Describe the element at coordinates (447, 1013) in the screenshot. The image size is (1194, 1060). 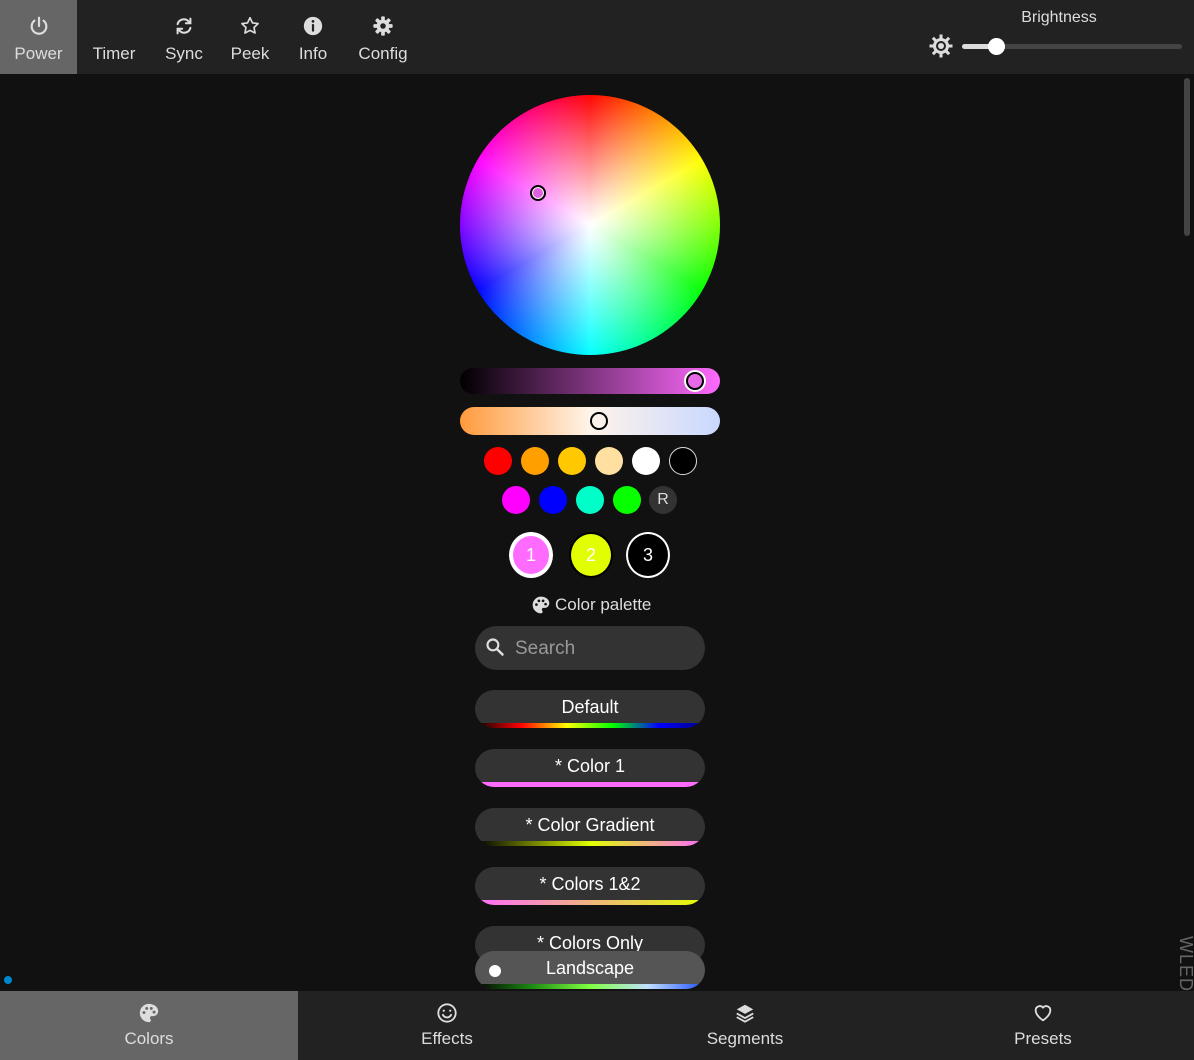
I see `smiley-icon` at that location.